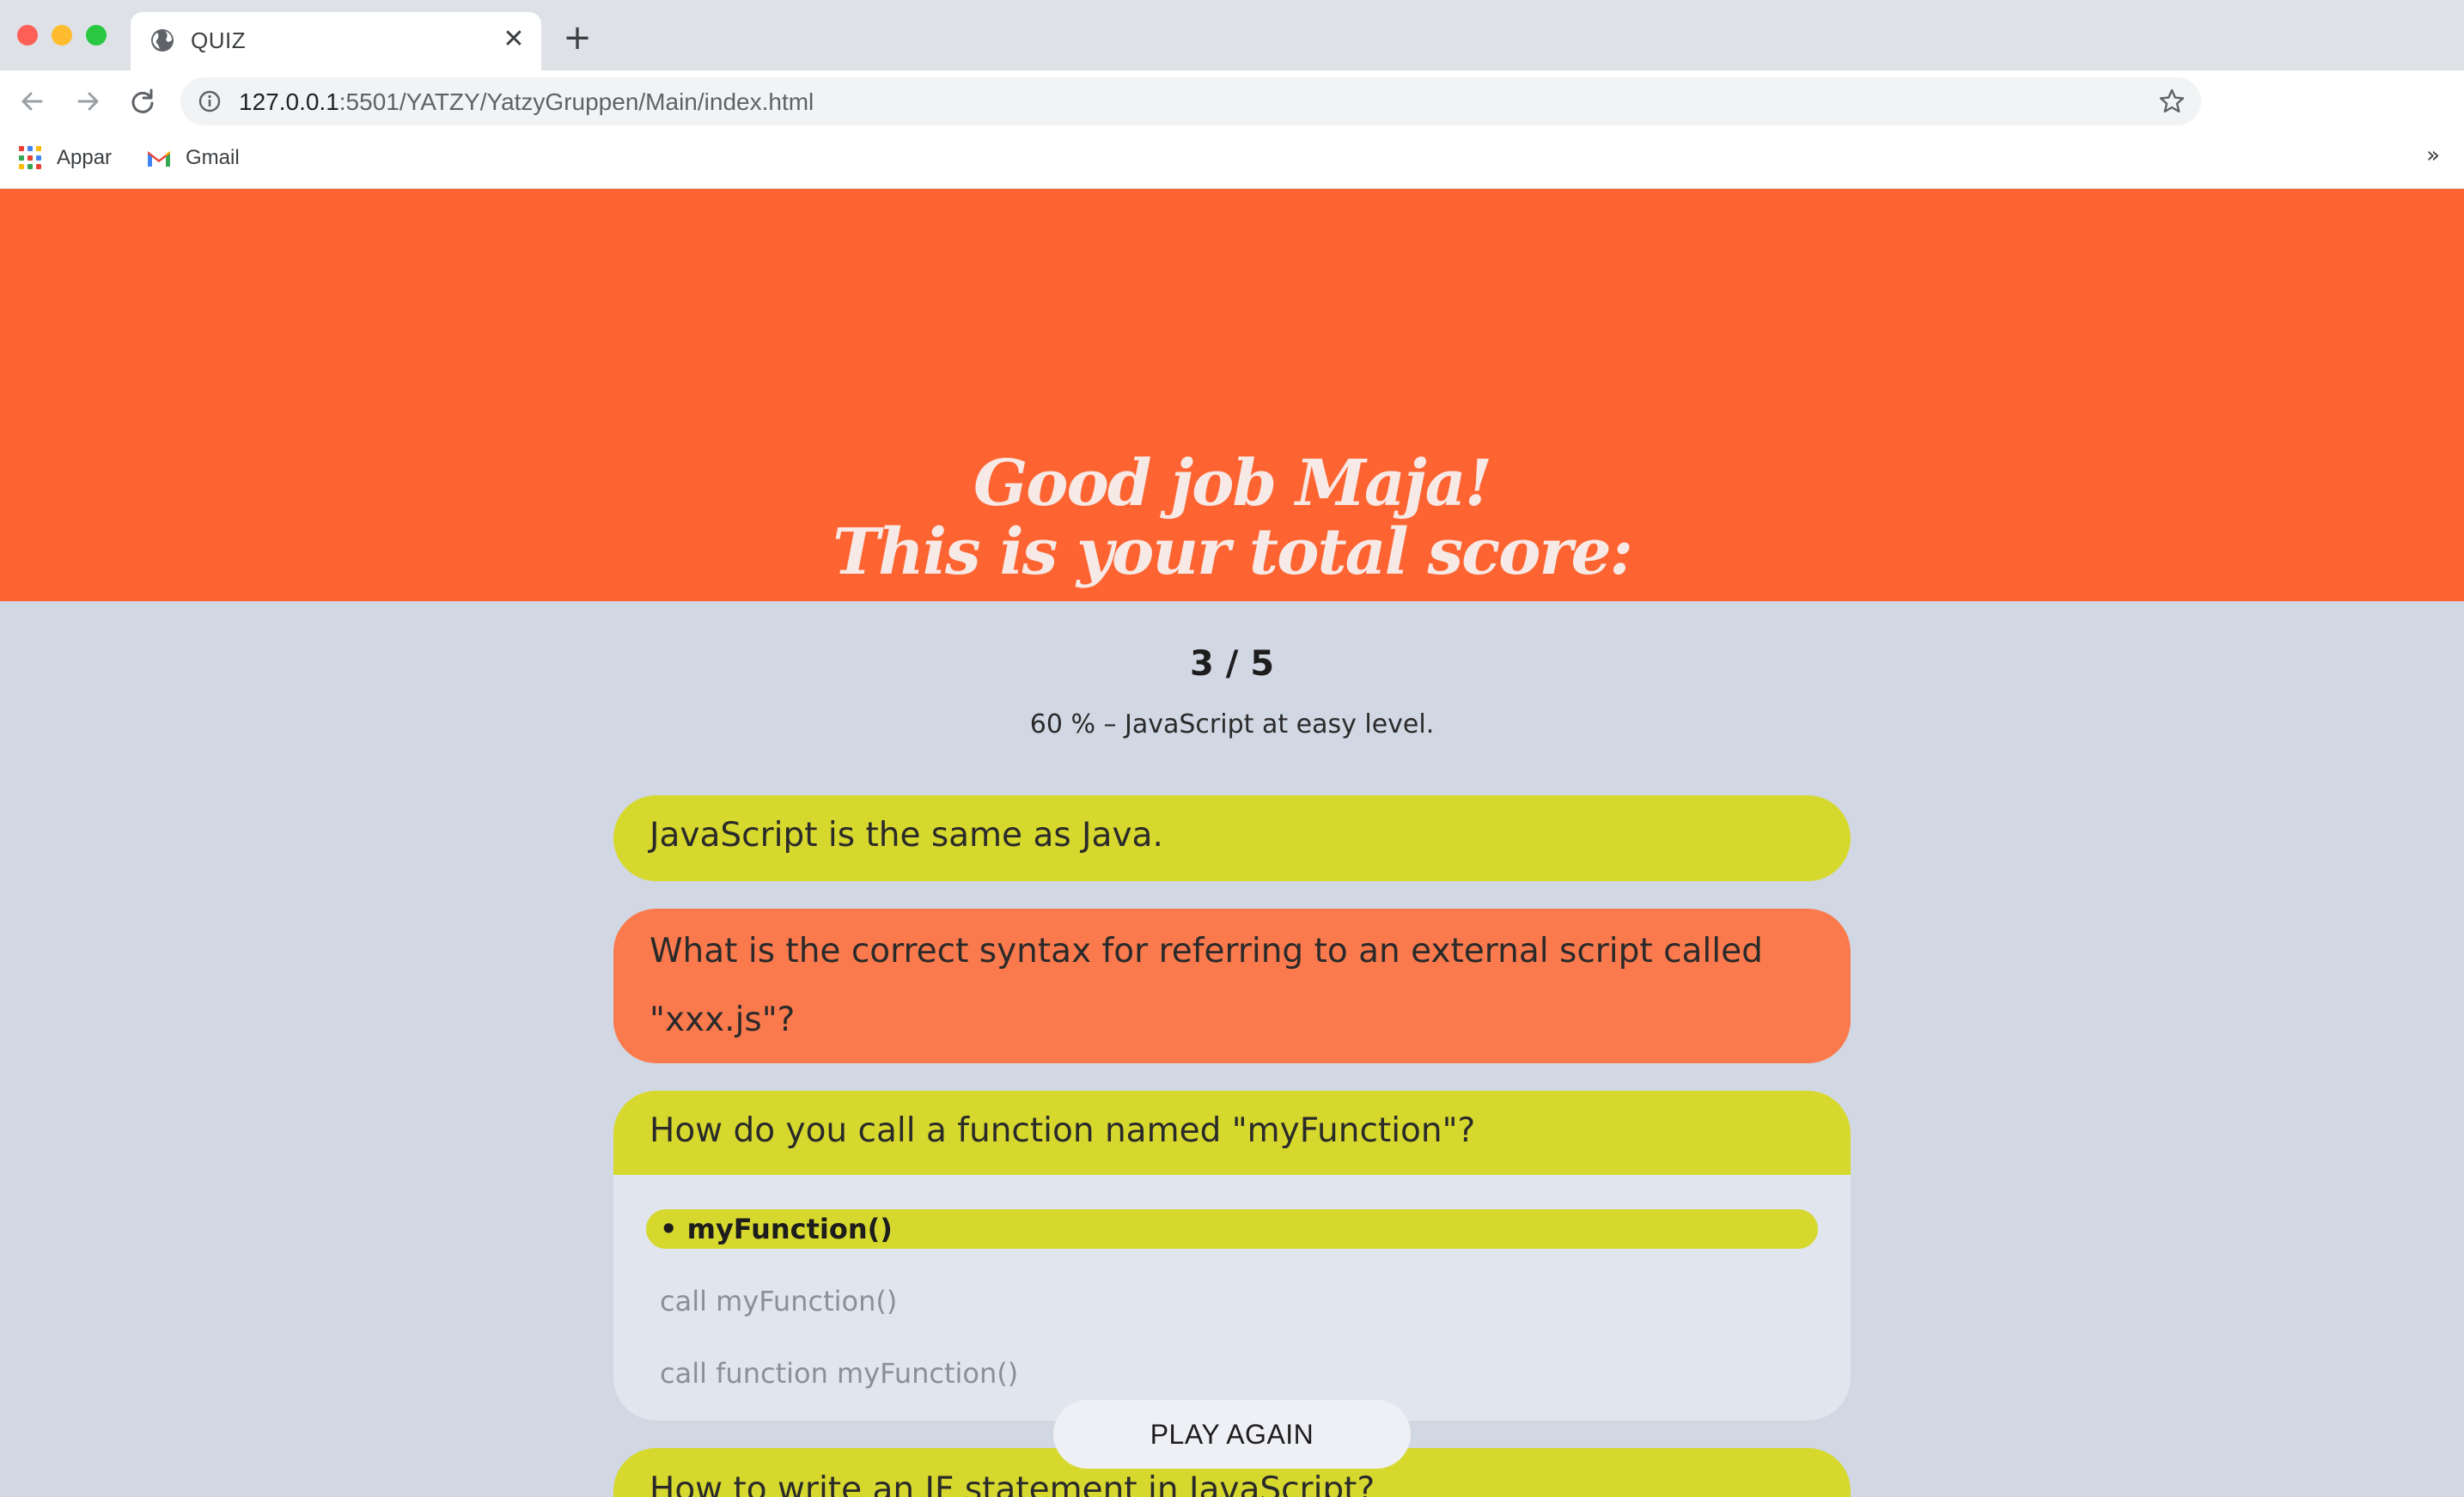  I want to click on play-again-button: PLAY AGAIN, so click(1232, 1434).